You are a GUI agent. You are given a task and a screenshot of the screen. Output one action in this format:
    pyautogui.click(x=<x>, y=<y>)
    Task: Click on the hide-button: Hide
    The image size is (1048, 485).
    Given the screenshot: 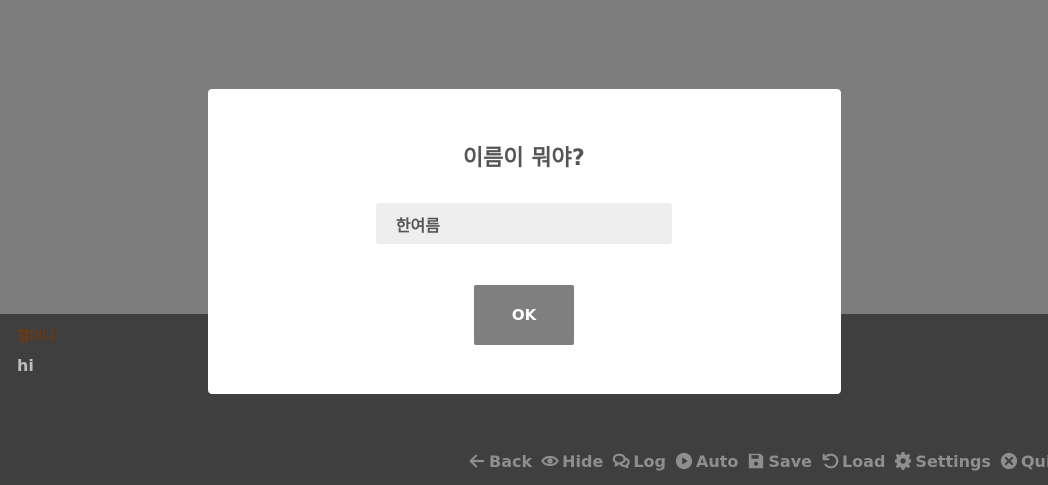 What is the action you would take?
    pyautogui.click(x=572, y=461)
    